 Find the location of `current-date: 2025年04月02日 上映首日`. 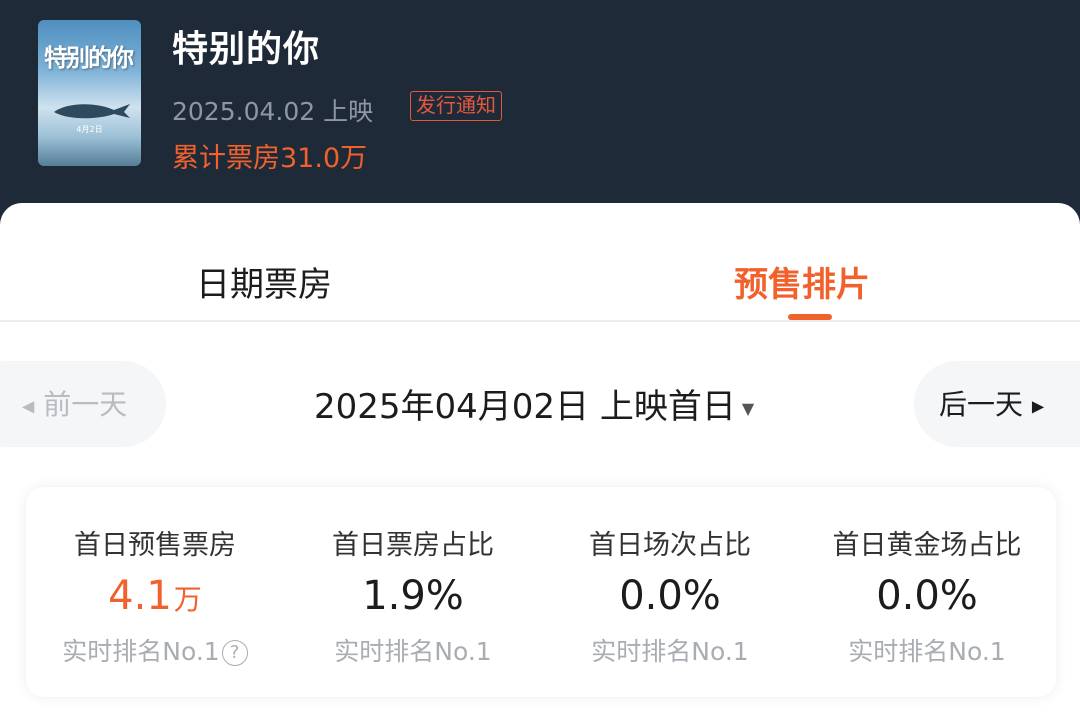

current-date: 2025年04月02日 上映首日 is located at coordinates (525, 407).